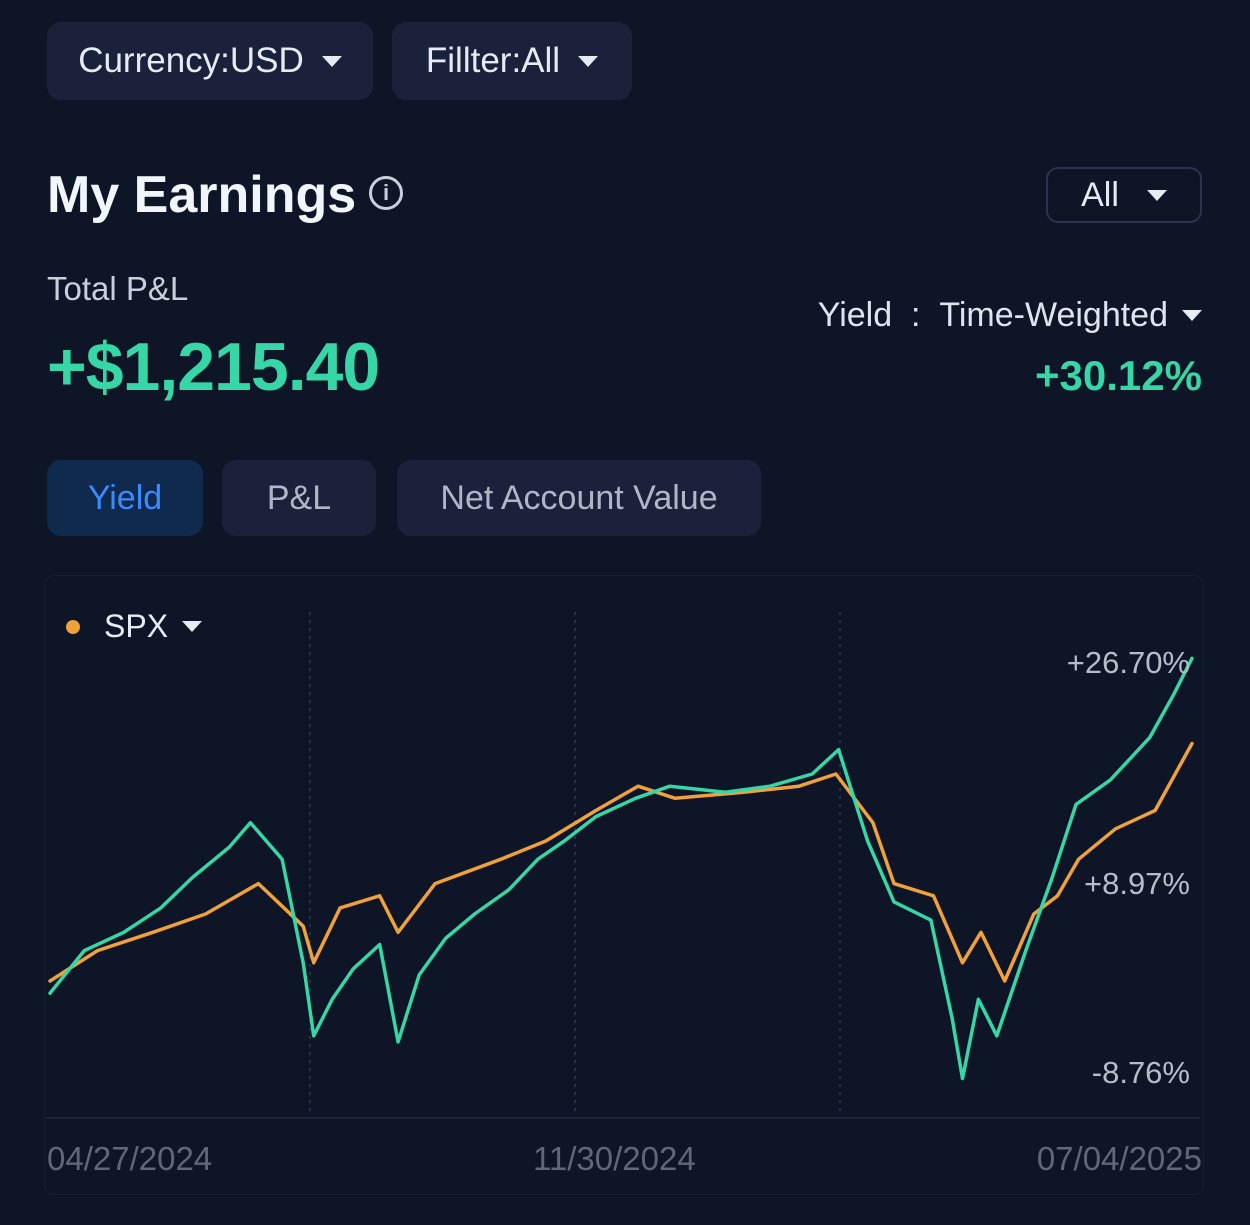  Describe the element at coordinates (192, 626) in the screenshot. I see `chevron-down-icon` at that location.